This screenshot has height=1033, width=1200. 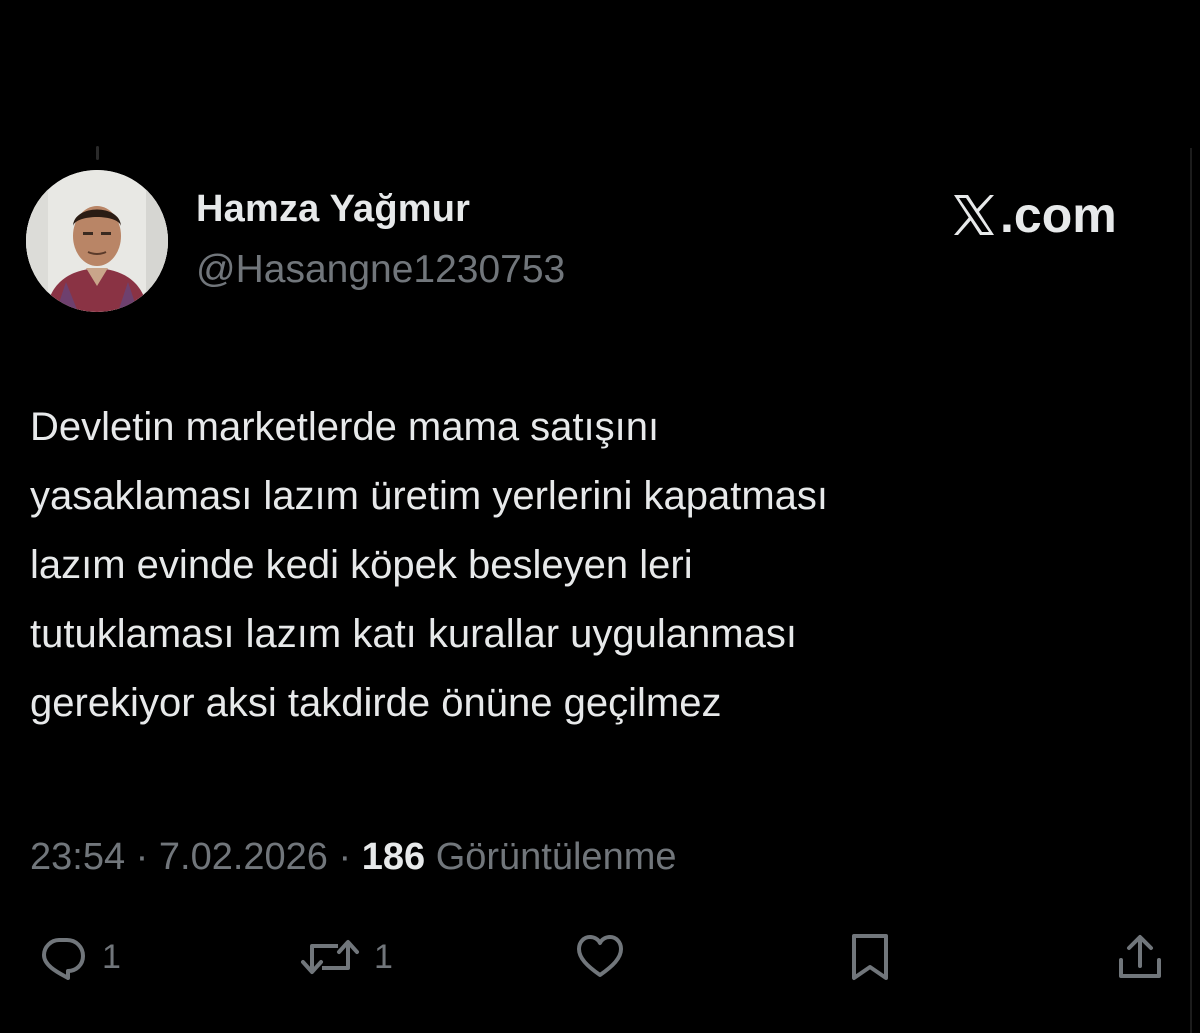 I want to click on reply-button: 1, so click(x=79, y=957).